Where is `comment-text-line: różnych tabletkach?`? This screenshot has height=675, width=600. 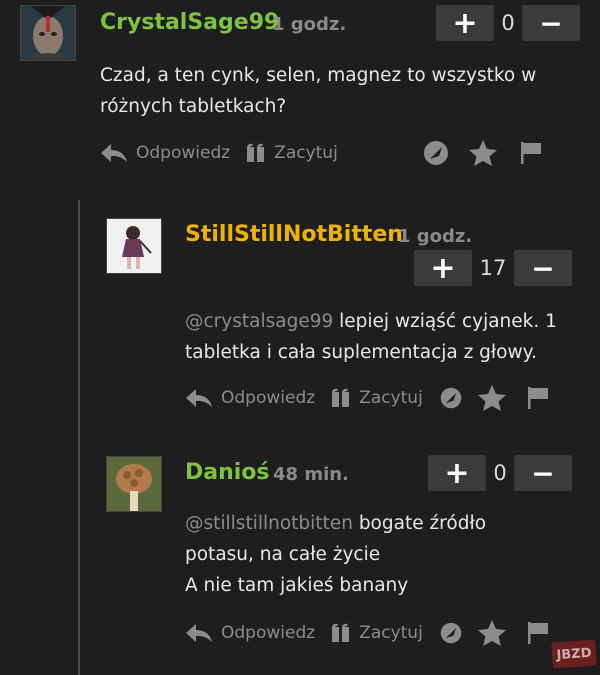
comment-text-line: różnych tabletkach? is located at coordinates (193, 106).